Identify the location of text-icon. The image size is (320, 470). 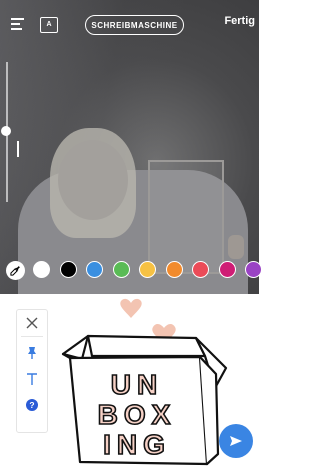
(32, 381).